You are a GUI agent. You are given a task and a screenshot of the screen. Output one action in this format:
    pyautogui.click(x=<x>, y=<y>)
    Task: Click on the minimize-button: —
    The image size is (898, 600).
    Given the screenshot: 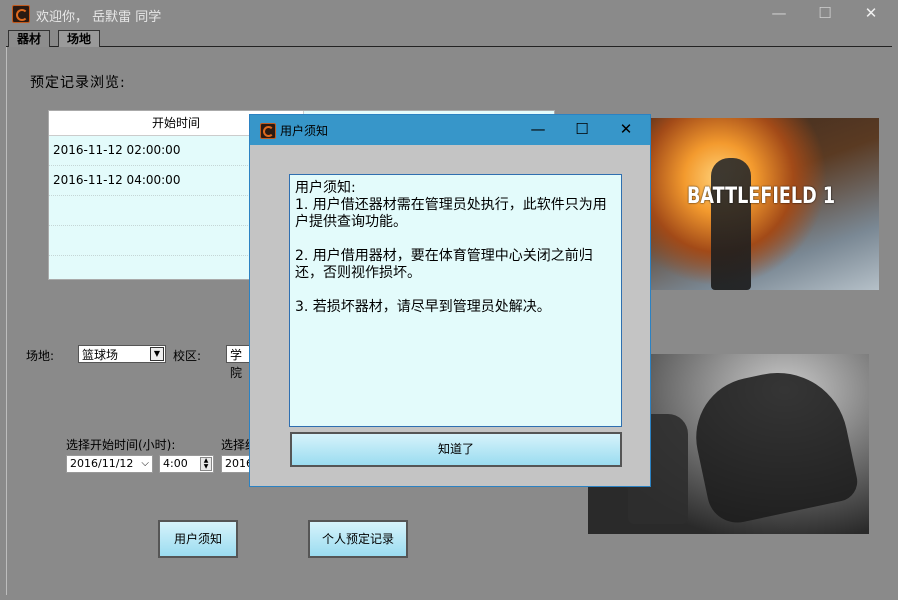 What is the action you would take?
    pyautogui.click(x=779, y=14)
    